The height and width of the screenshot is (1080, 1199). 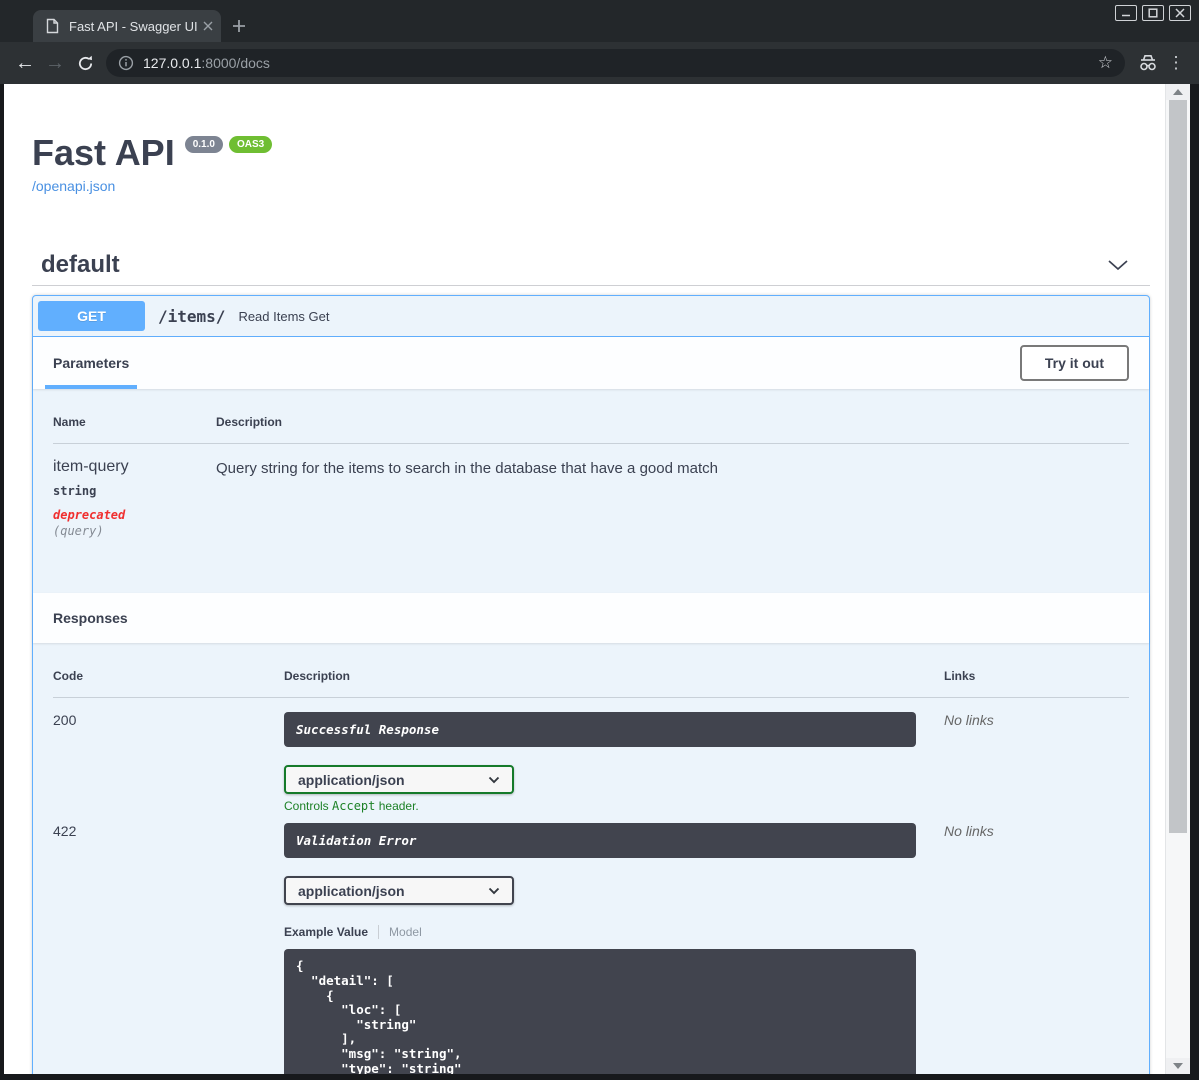 What do you see at coordinates (379, 932) in the screenshot?
I see `tab-divider` at bounding box center [379, 932].